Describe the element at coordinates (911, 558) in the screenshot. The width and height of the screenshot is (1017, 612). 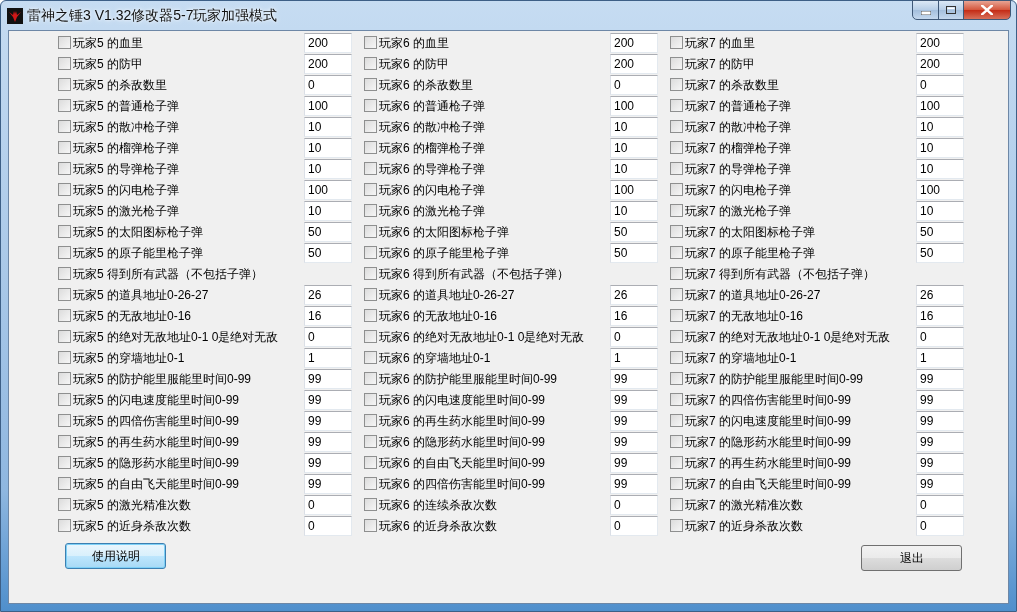
I see `exit-button: 退出` at that location.